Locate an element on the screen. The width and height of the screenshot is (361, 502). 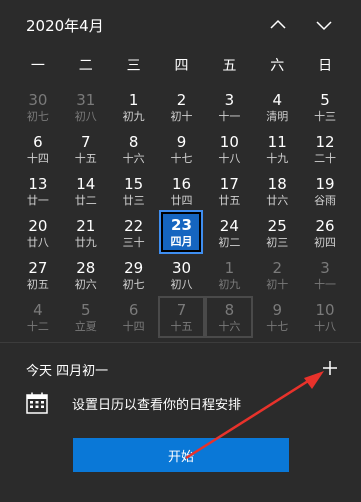
day-cell: 29 初七 is located at coordinates (134, 275).